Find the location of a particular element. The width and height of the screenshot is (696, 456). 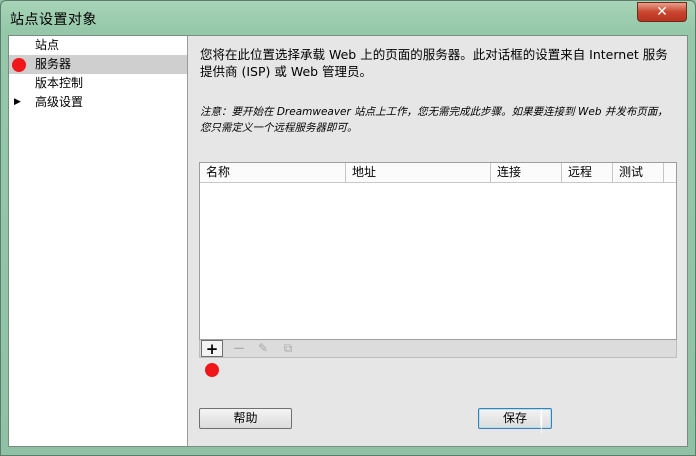

close-button: ✕ is located at coordinates (662, 12).